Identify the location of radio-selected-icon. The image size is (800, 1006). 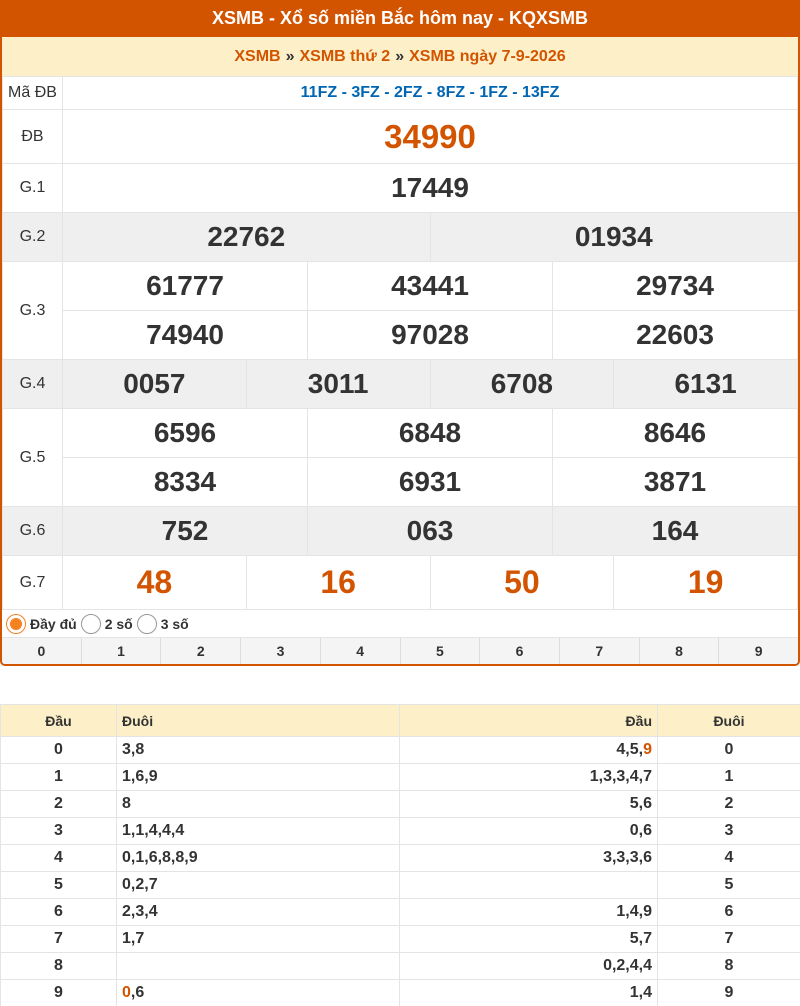
(16, 623).